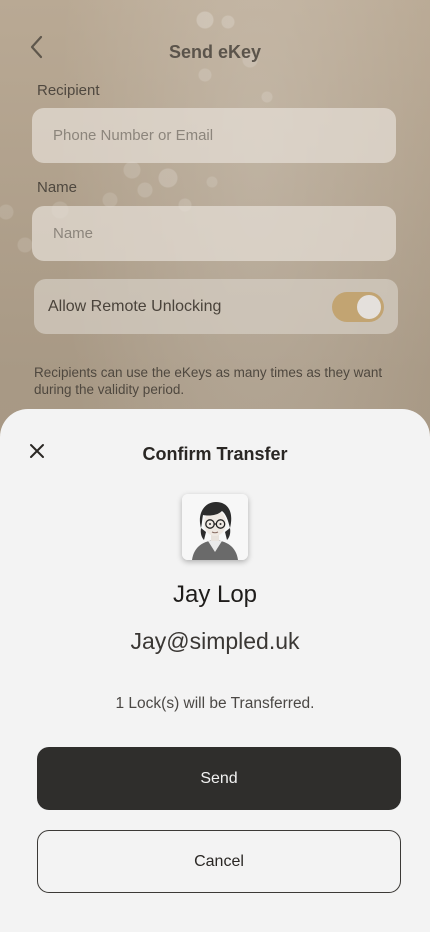  Describe the element at coordinates (135, 306) in the screenshot. I see `remote-unlock-label: Allow Remote Unlocking` at that location.